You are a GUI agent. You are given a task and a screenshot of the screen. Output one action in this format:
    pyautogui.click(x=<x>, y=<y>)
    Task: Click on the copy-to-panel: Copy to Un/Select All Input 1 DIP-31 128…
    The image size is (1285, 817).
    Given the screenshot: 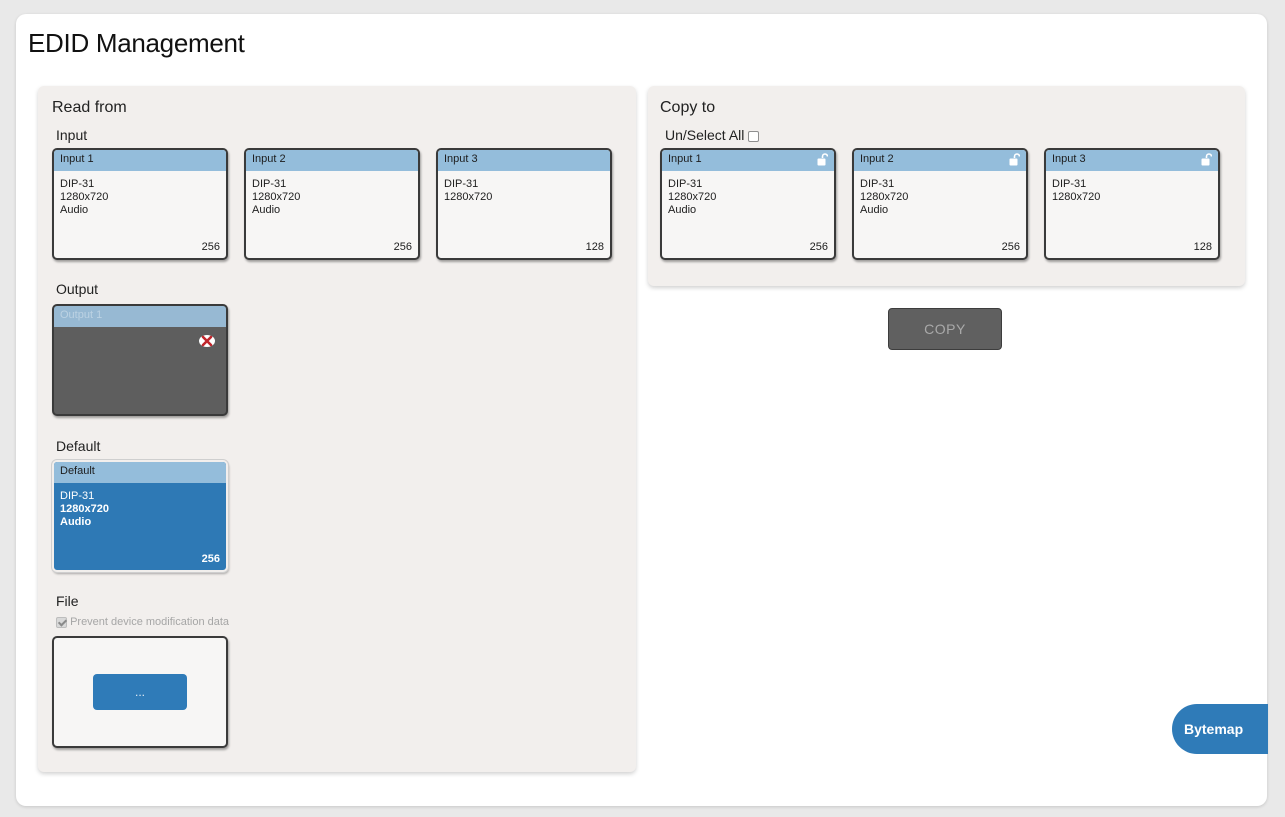 What is the action you would take?
    pyautogui.click(x=946, y=186)
    